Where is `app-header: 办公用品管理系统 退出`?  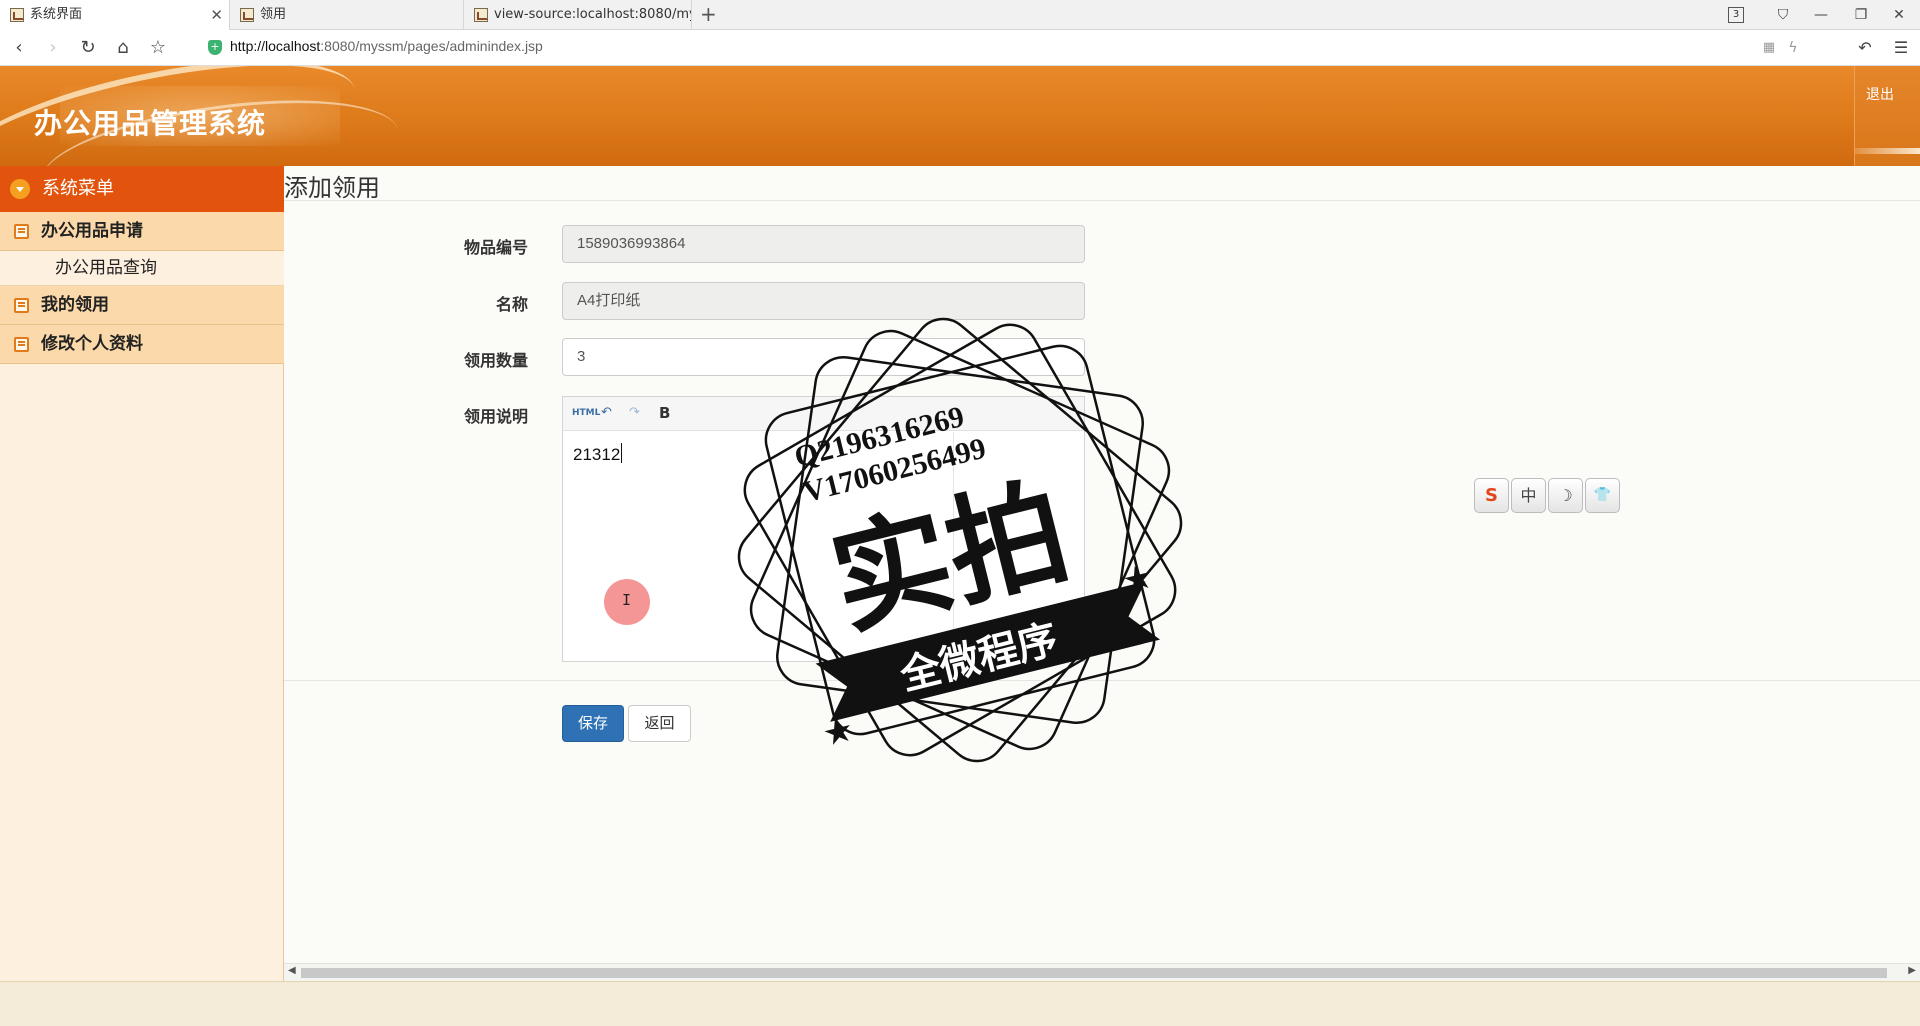 app-header: 办公用品管理系统 退出 is located at coordinates (960, 116).